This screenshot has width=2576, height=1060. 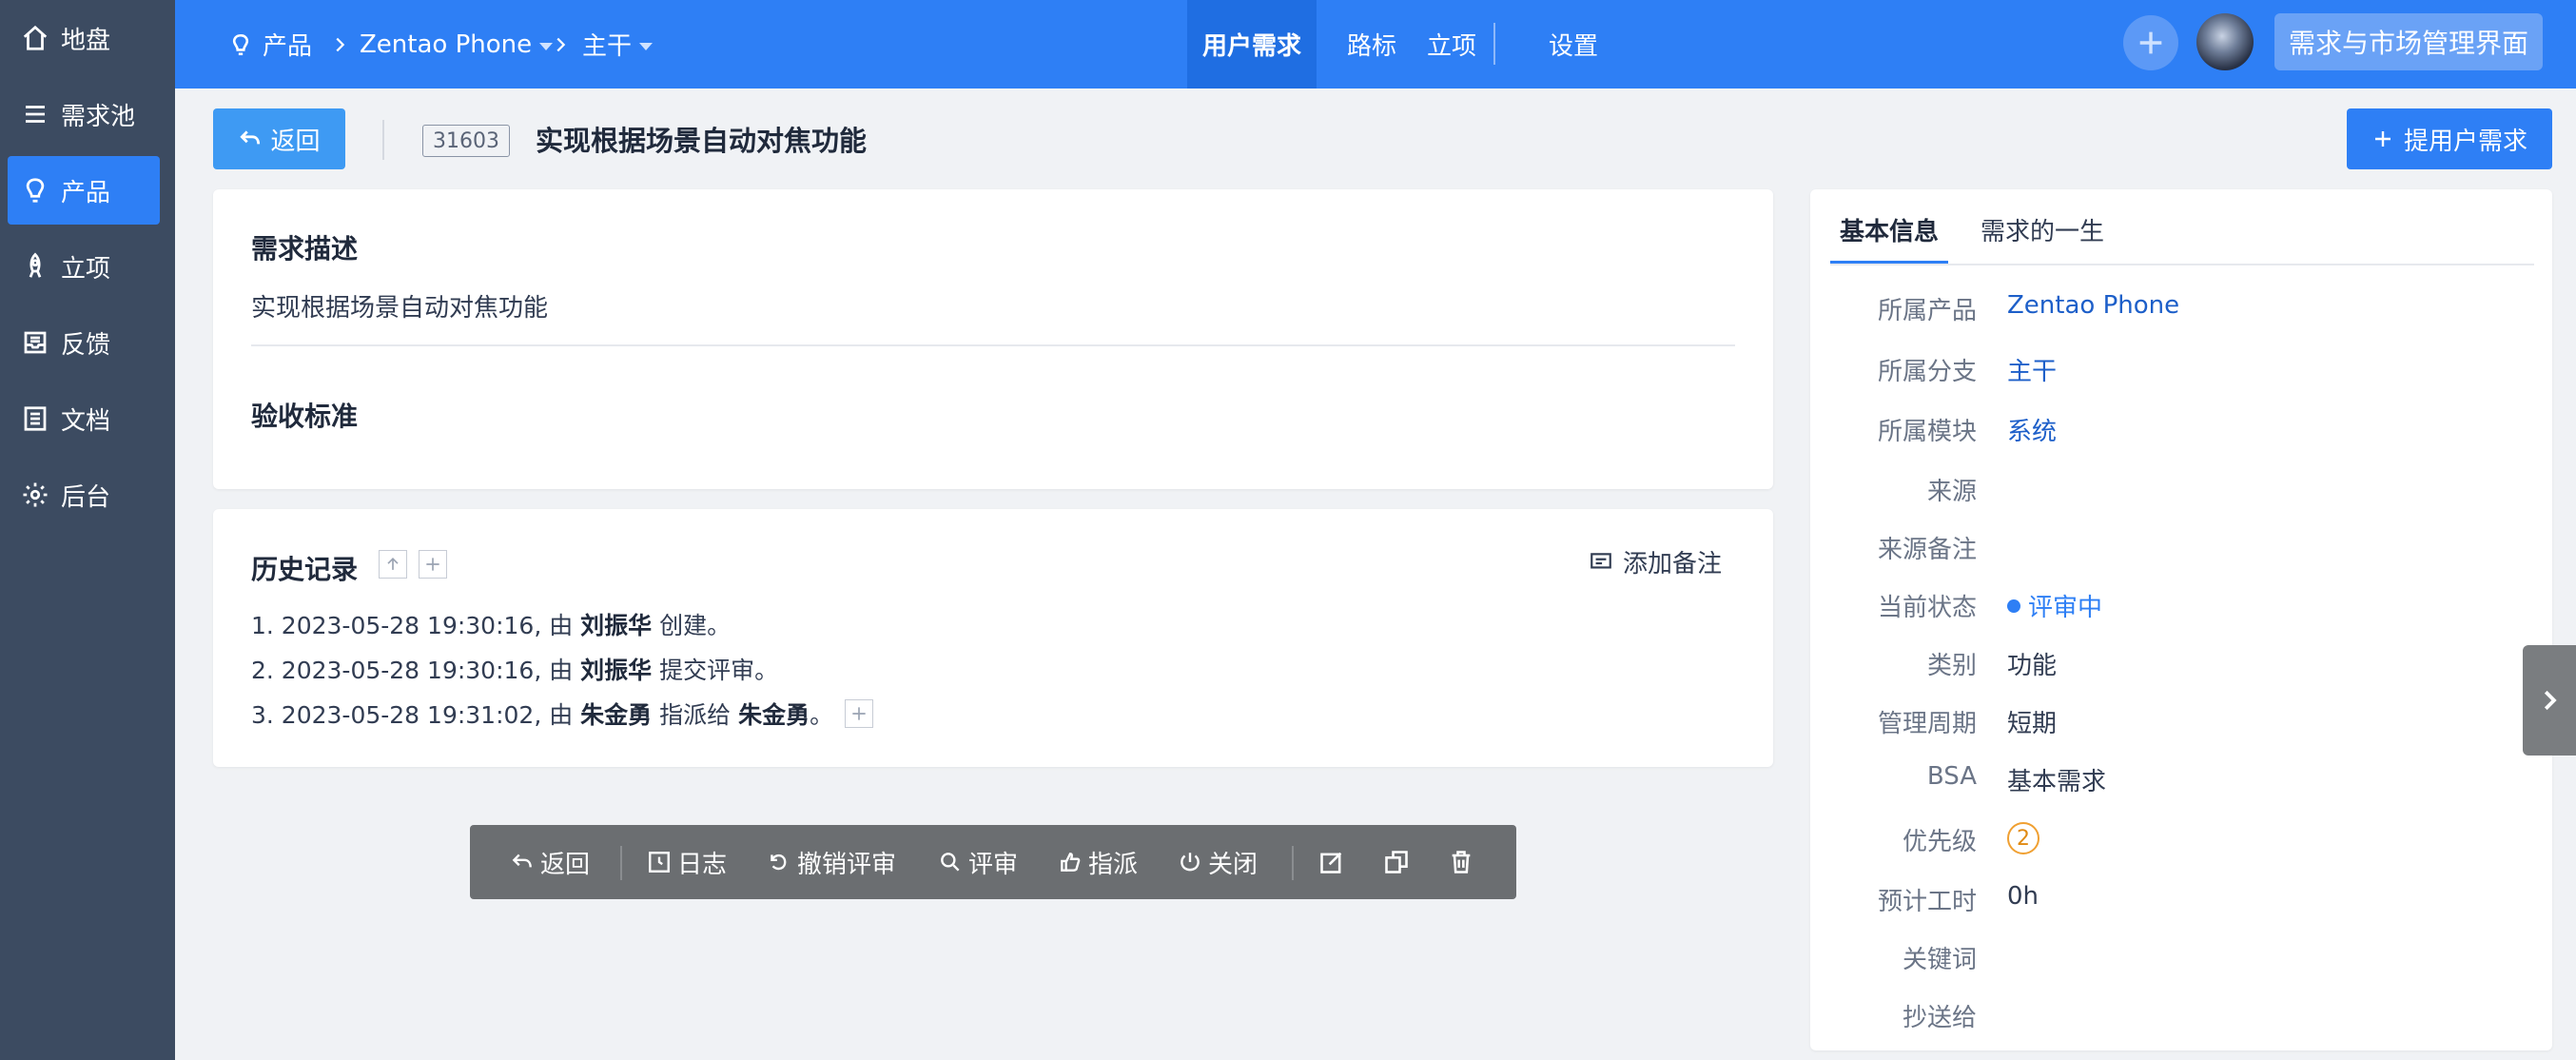 I want to click on nav-roadmap: 路标, so click(x=1372, y=44).